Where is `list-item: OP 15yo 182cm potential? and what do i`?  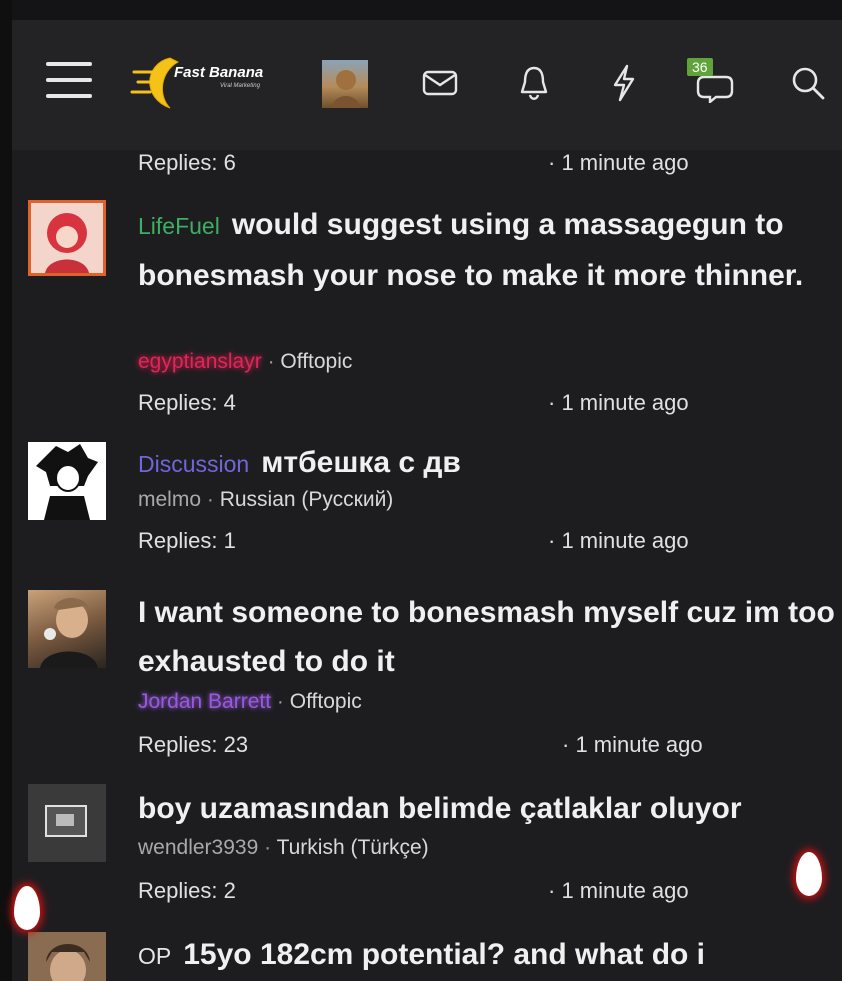 list-item: OP 15yo 182cm potential? and what do i is located at coordinates (427, 955).